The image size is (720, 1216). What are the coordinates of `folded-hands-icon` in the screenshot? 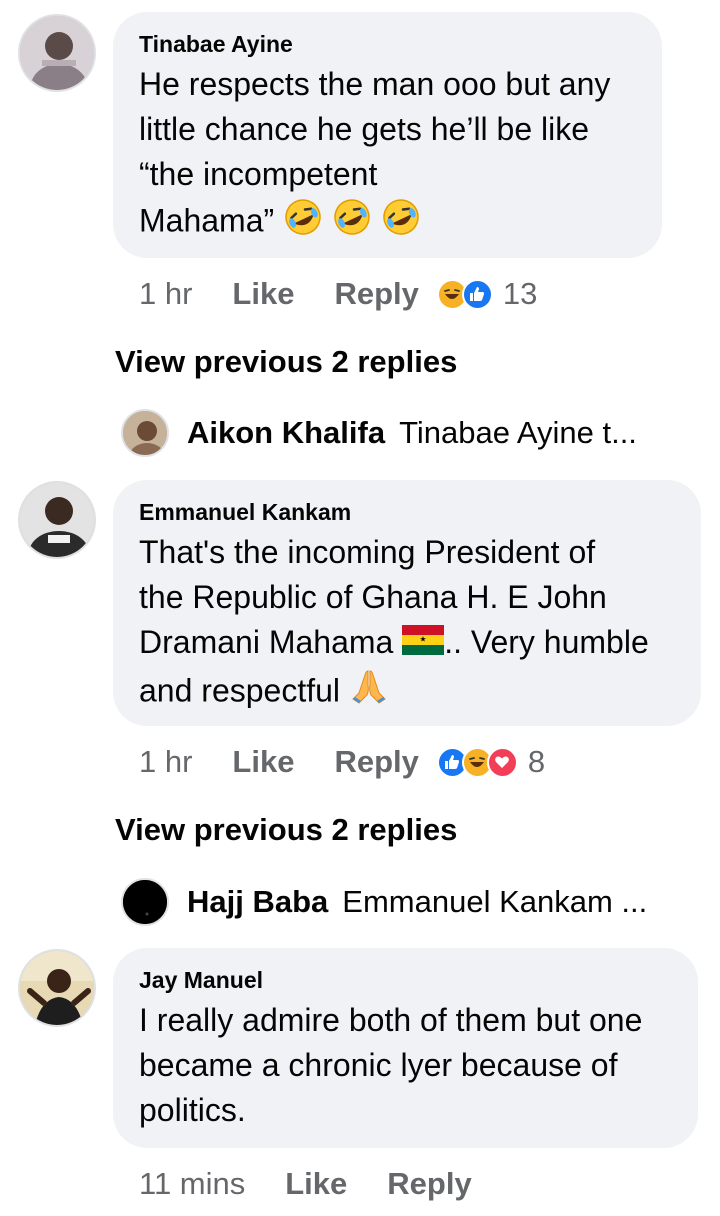 It's located at (369, 693).